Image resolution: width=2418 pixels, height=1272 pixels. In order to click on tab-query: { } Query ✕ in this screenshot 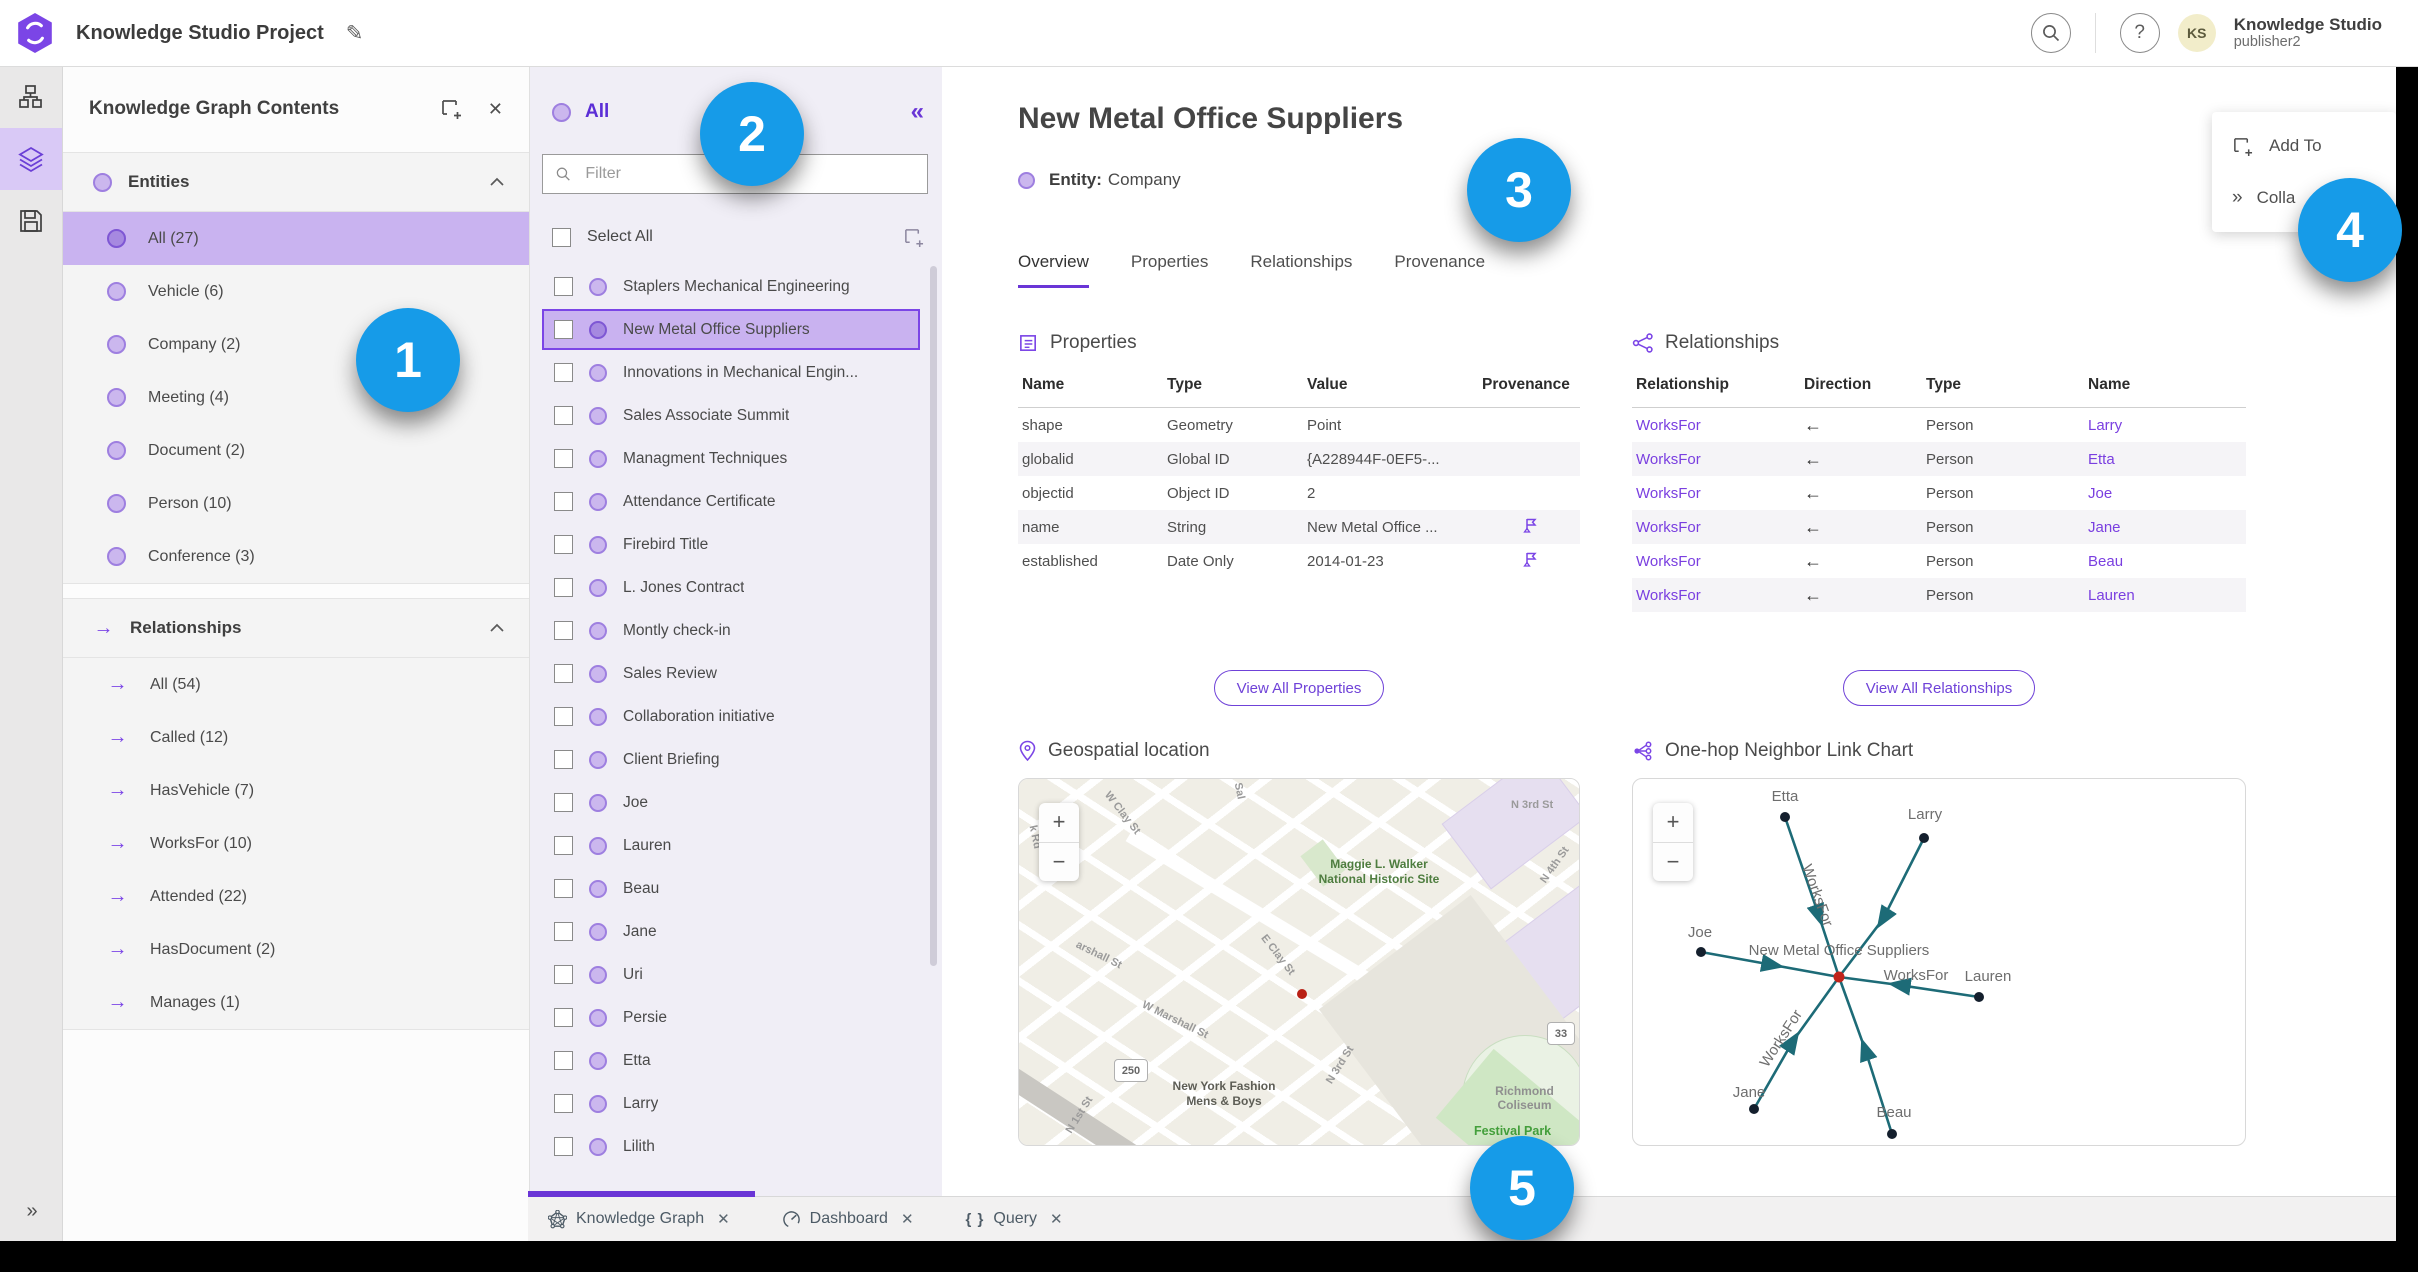, I will do `click(1014, 1219)`.